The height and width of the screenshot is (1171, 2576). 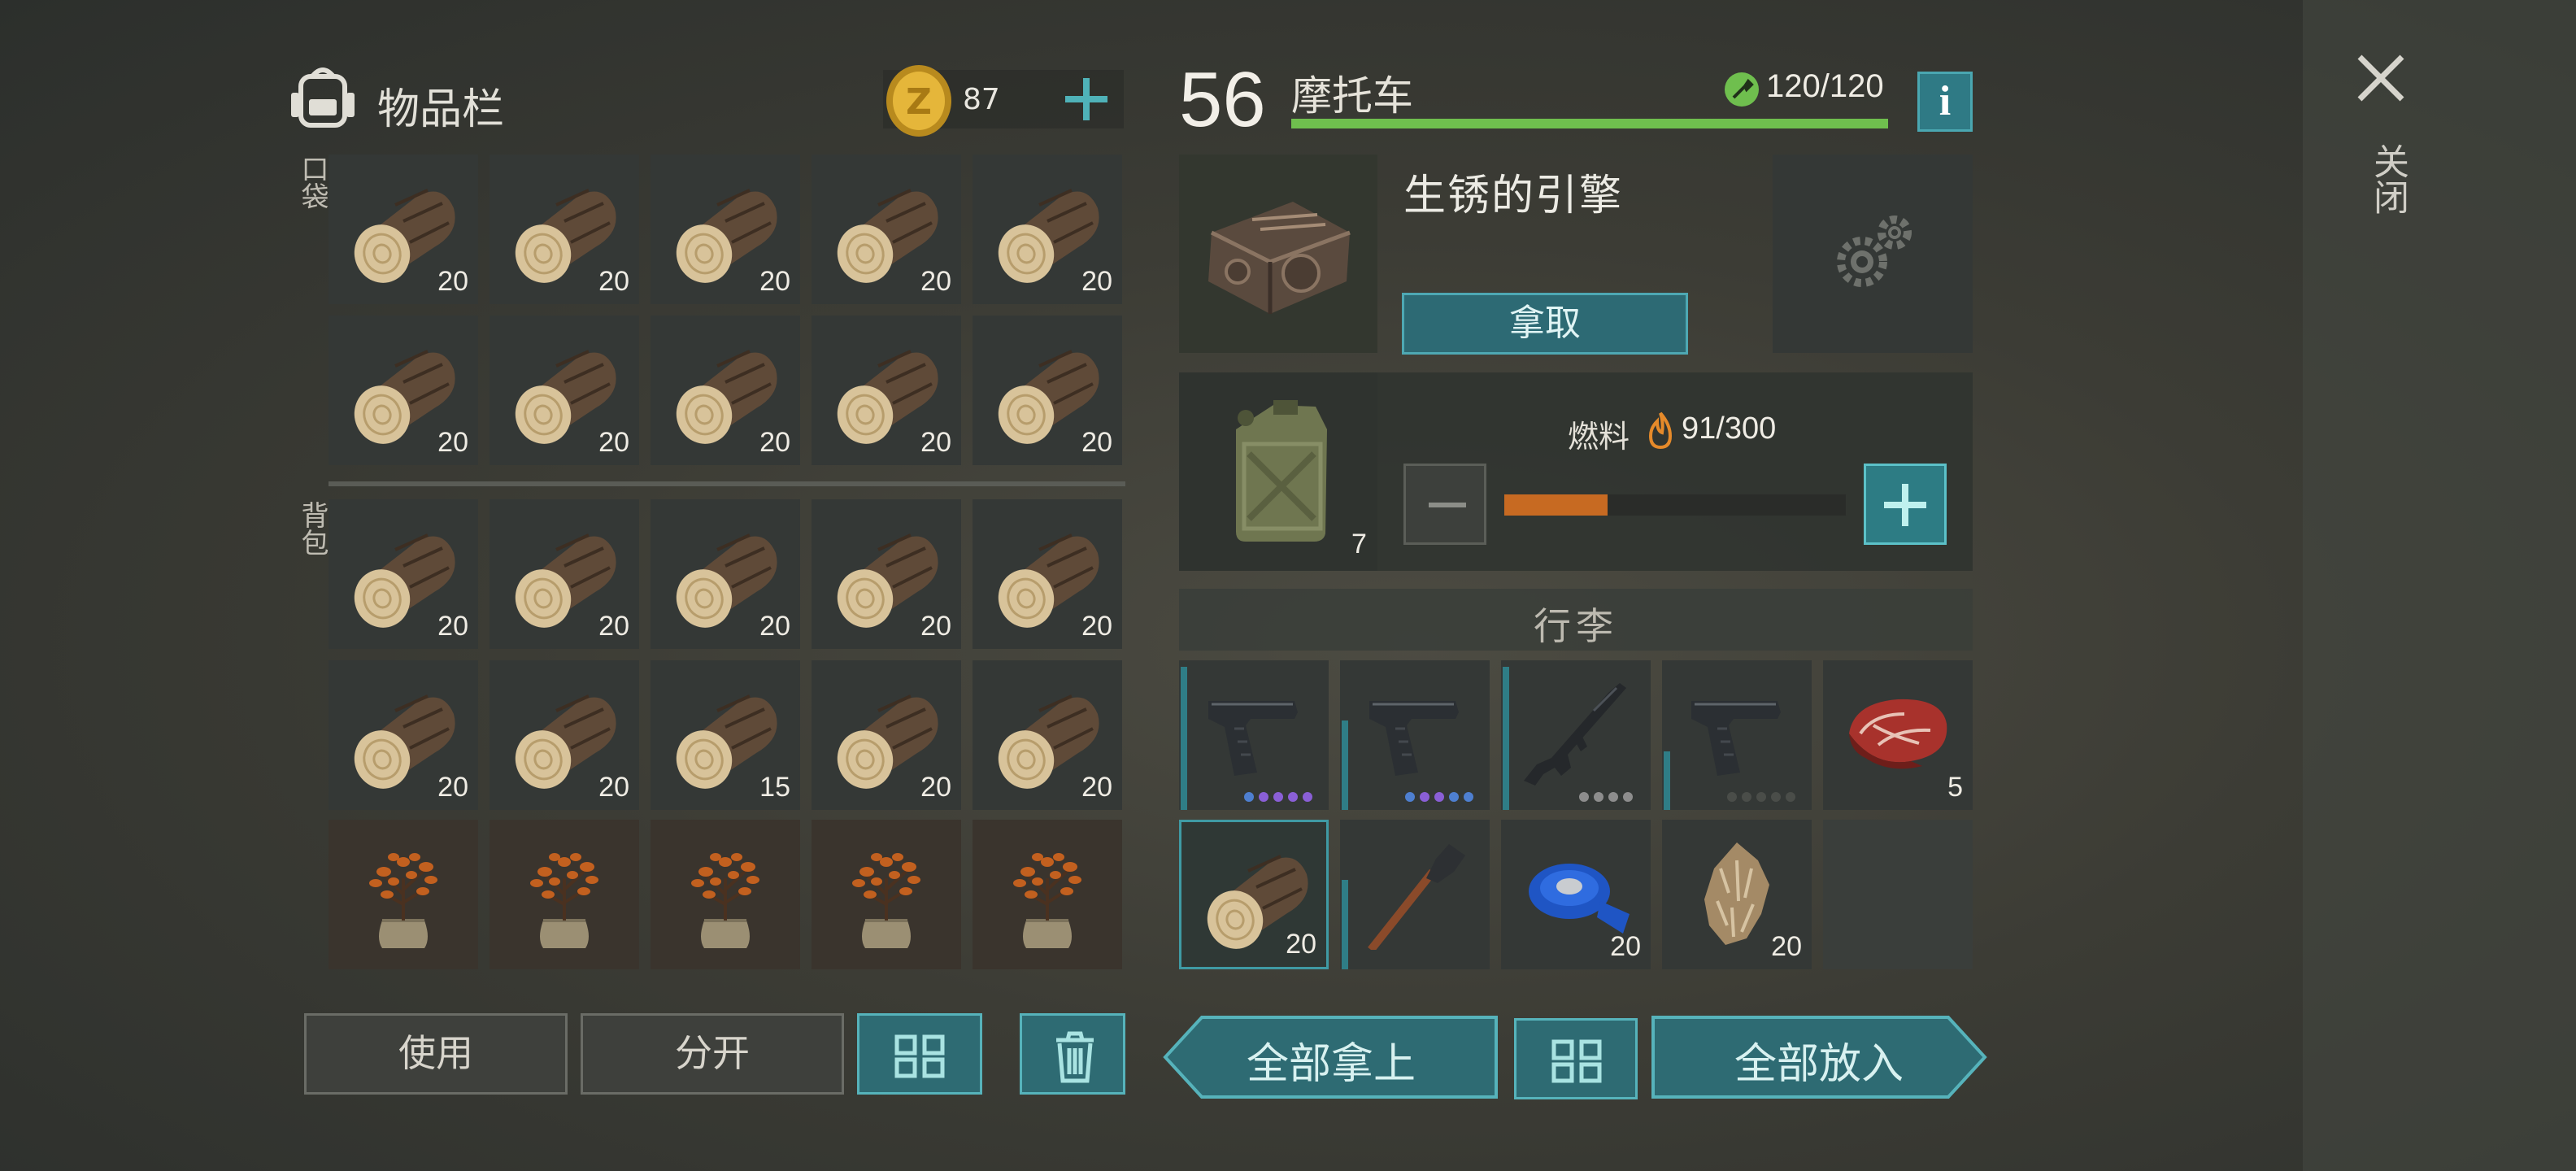 I want to click on pocket-slot-3: 20, so click(x=726, y=229).